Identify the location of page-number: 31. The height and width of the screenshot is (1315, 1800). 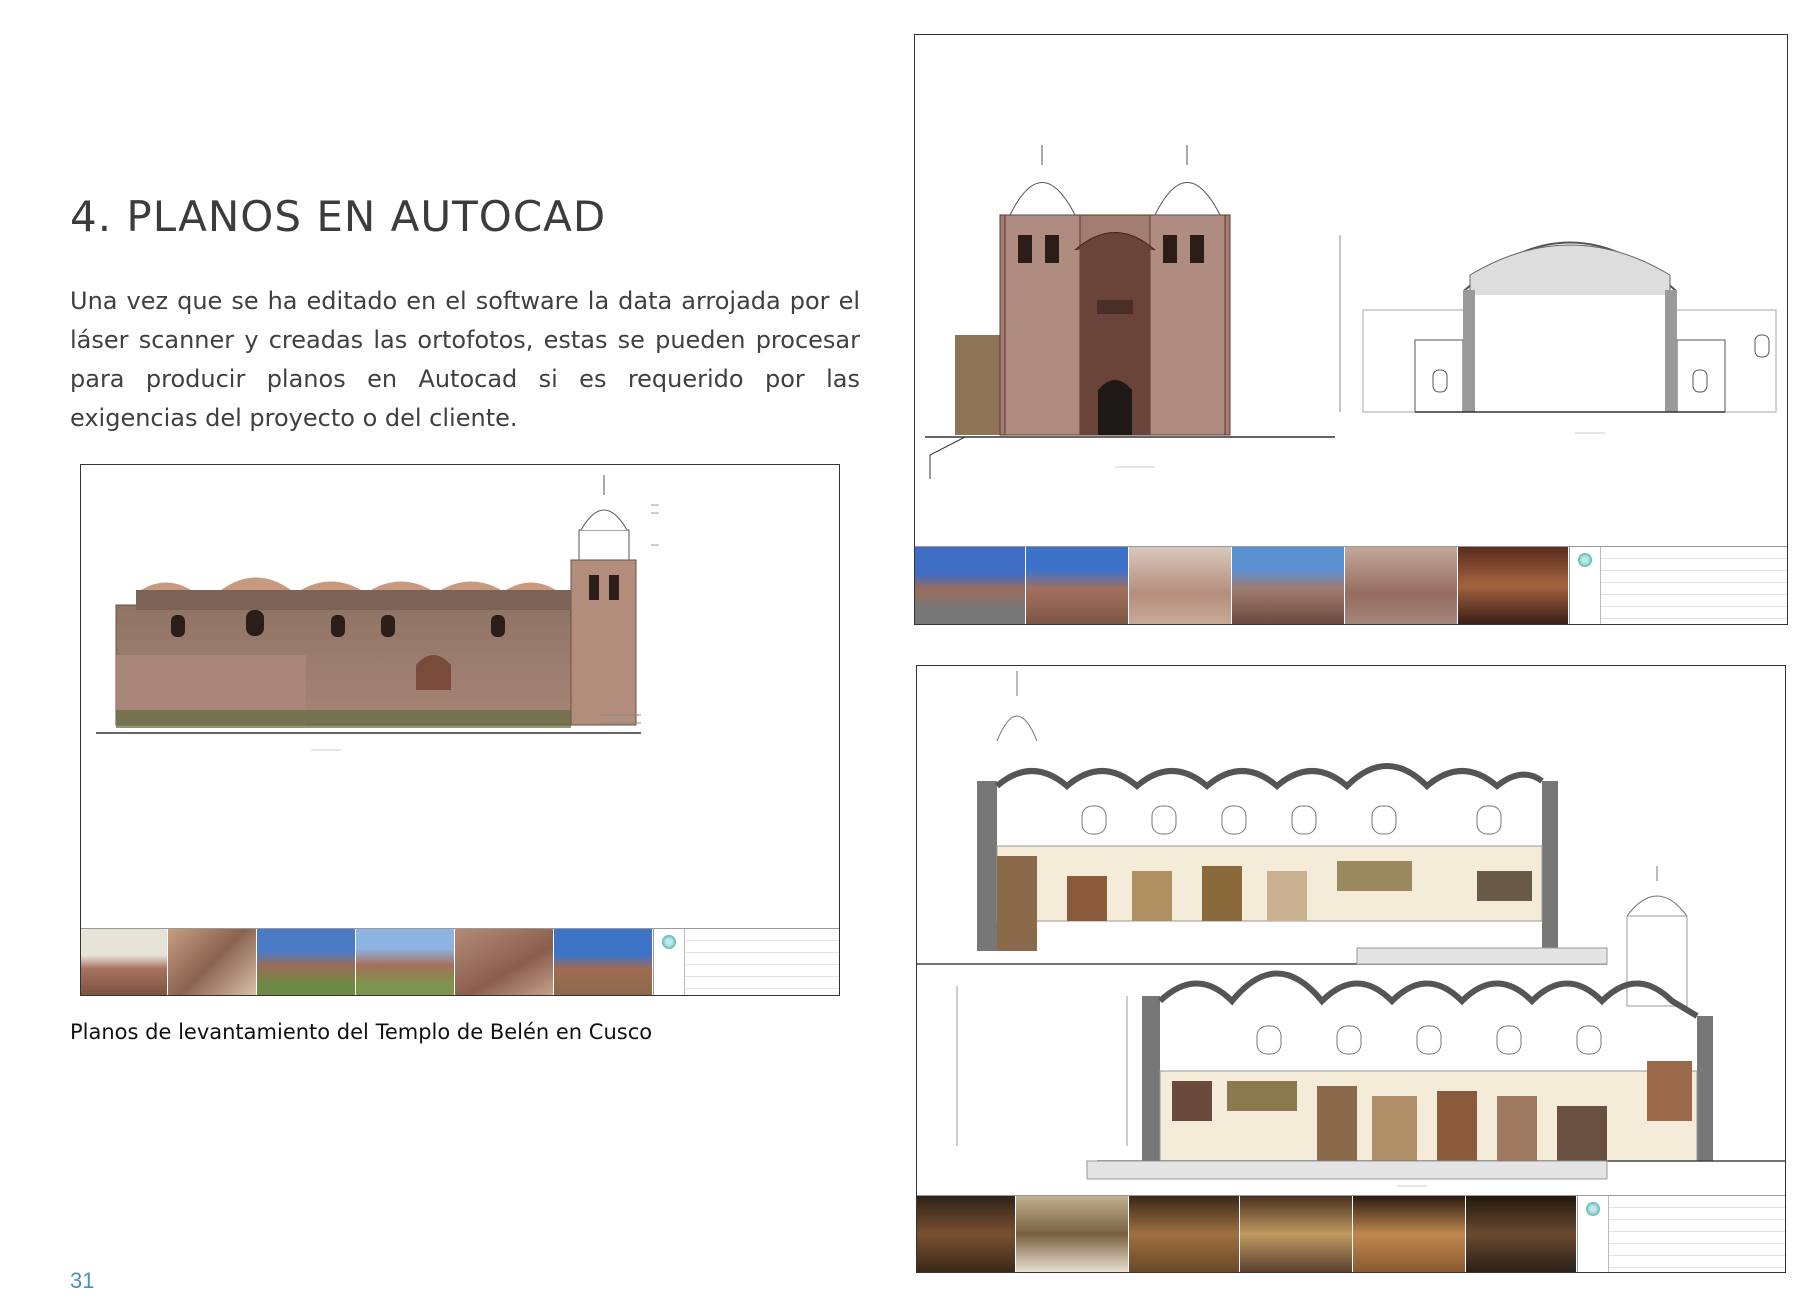
(82, 1280).